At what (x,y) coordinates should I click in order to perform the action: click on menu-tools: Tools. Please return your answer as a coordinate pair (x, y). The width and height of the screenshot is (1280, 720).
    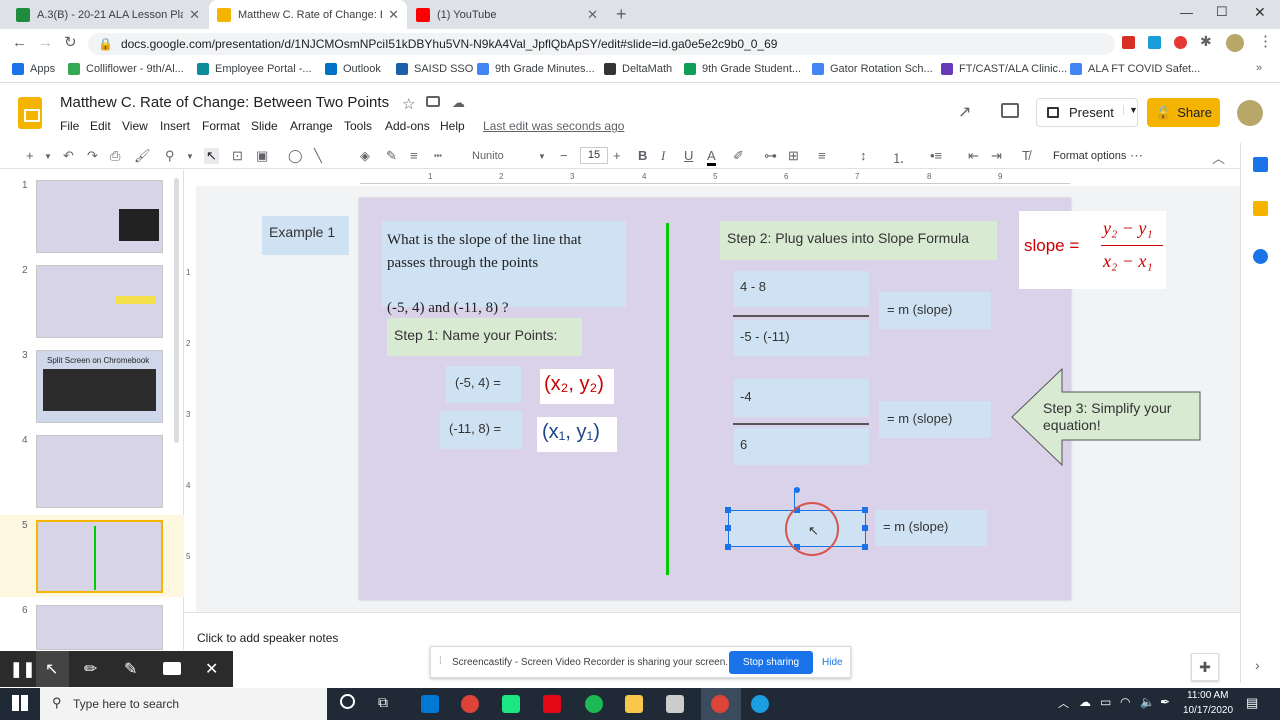
    Looking at the image, I should click on (358, 126).